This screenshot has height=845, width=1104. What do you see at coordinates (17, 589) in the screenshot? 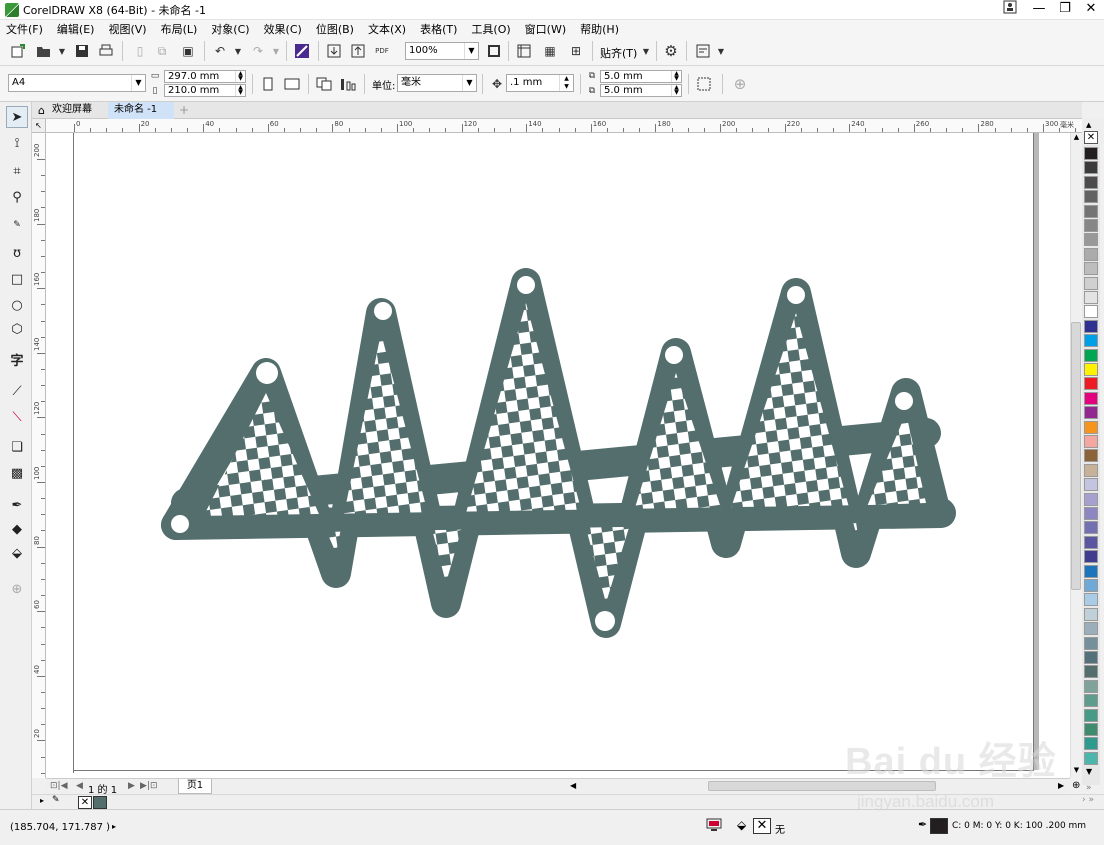
I see `add-tool-icon: ⊕` at bounding box center [17, 589].